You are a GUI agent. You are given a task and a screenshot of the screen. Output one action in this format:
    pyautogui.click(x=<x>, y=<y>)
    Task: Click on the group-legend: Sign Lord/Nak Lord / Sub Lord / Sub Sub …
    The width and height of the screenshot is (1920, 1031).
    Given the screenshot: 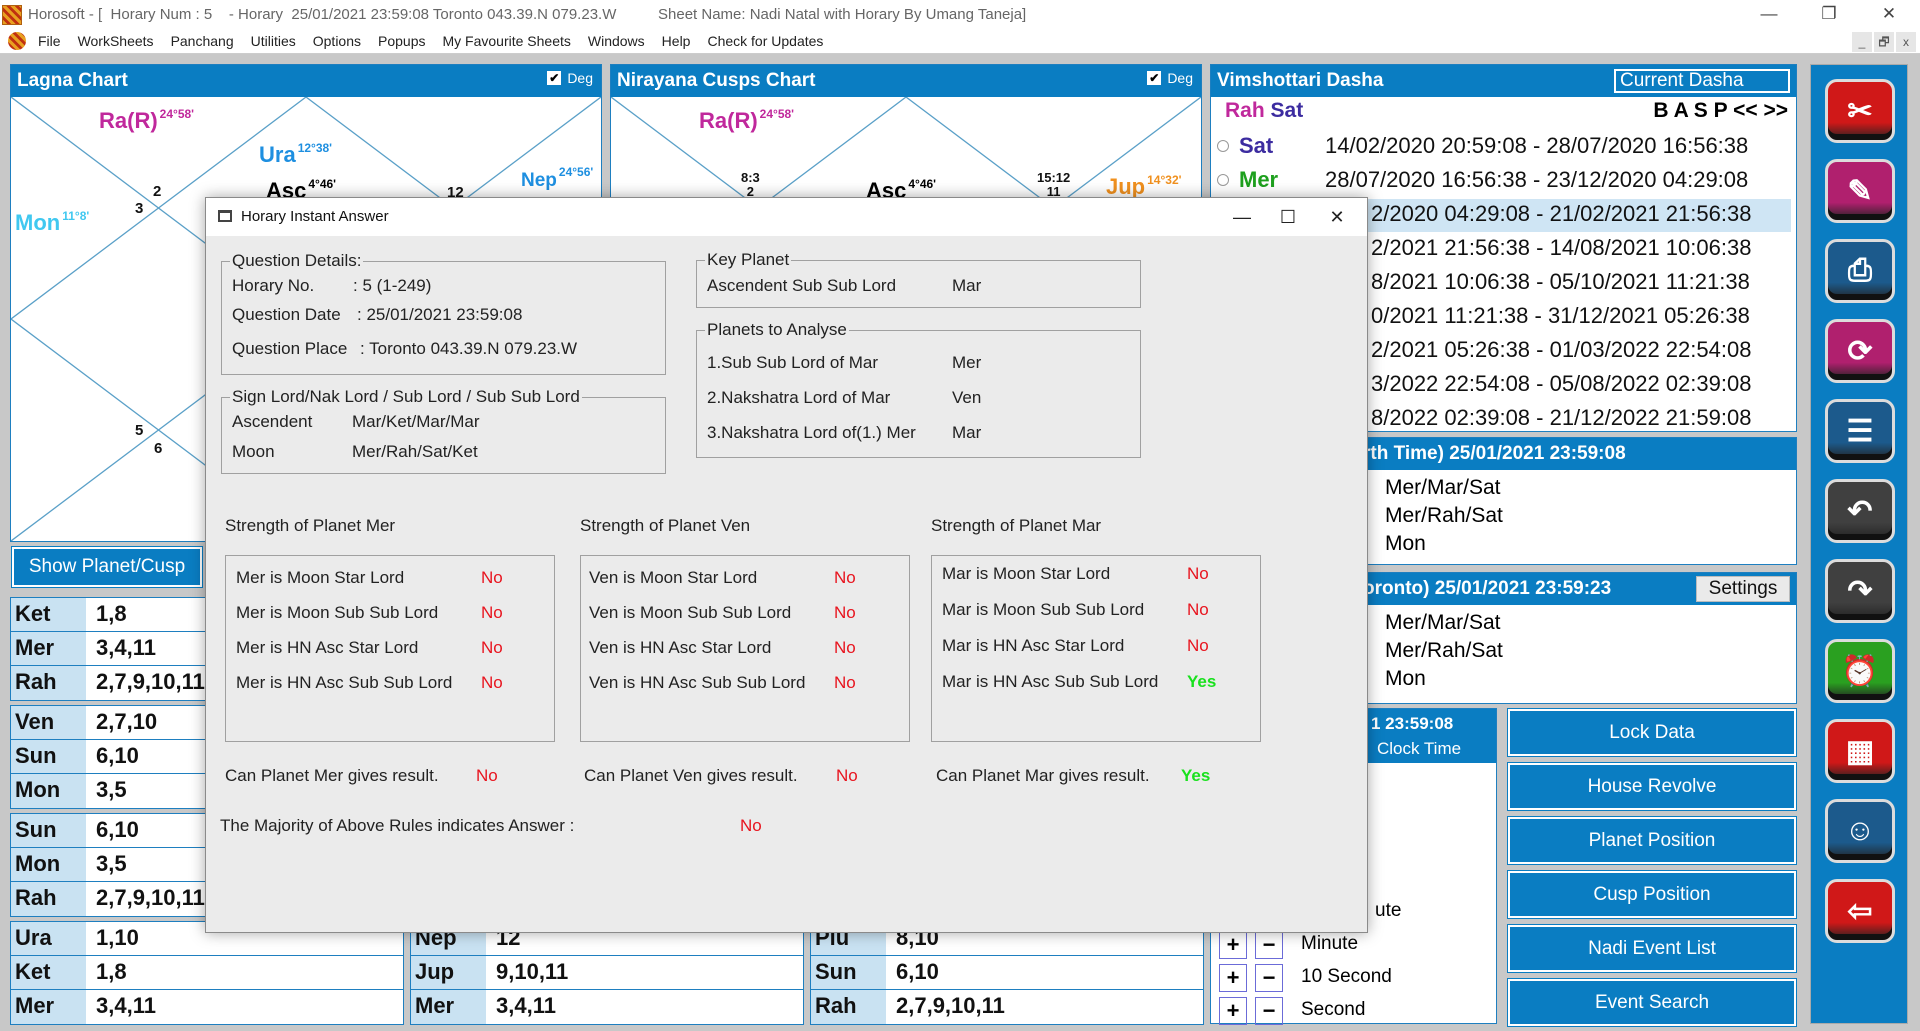 What is the action you would take?
    pyautogui.click(x=406, y=397)
    